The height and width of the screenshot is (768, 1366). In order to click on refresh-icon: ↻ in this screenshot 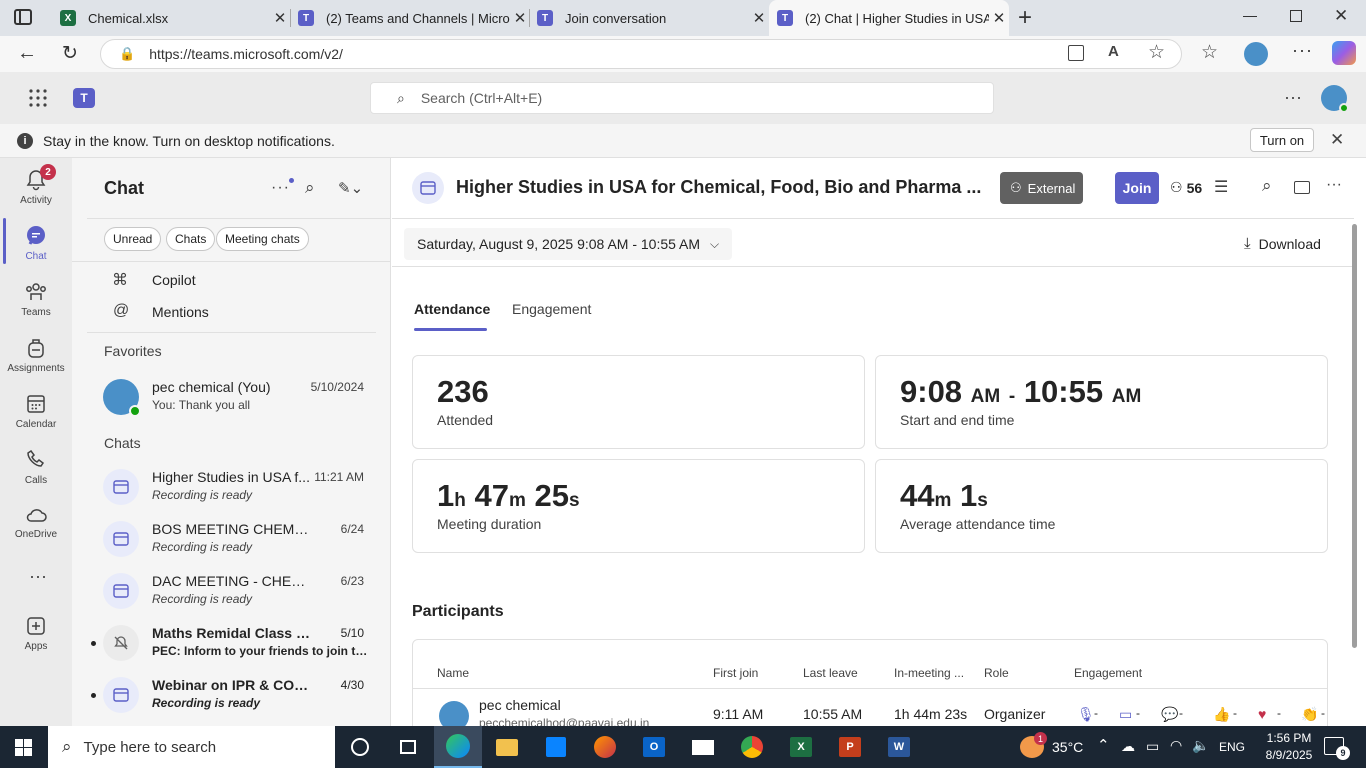, I will do `click(70, 53)`.